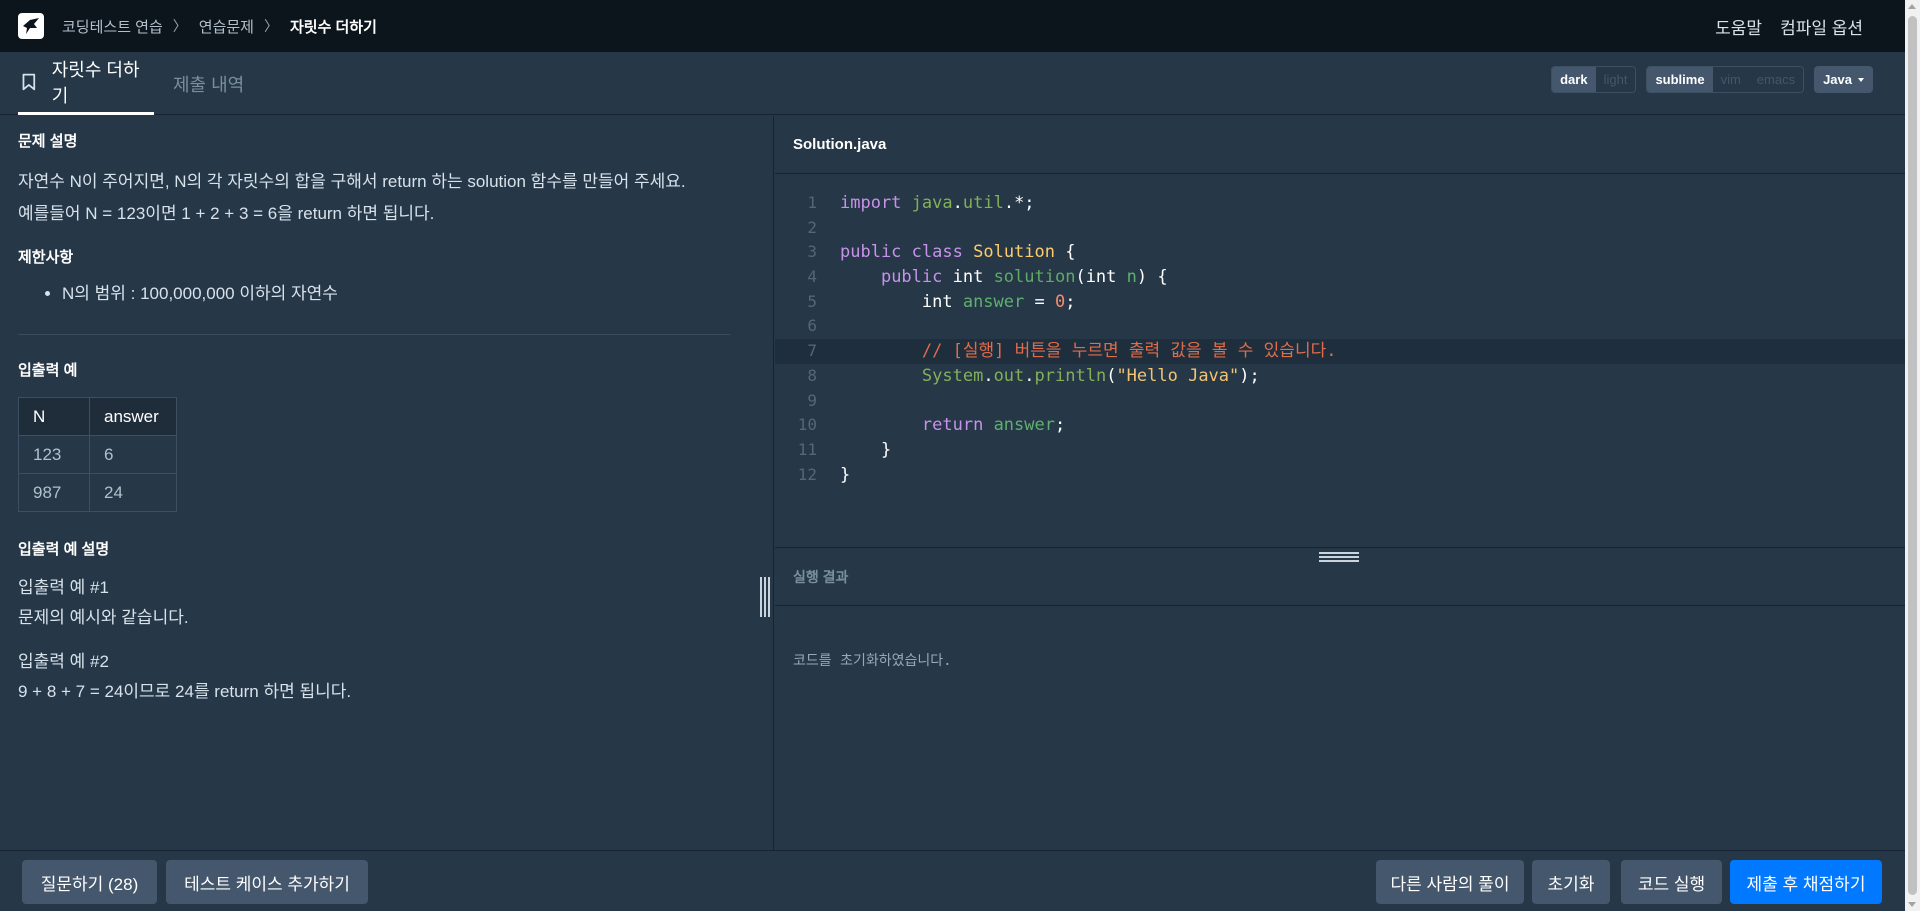 The width and height of the screenshot is (1920, 911). I want to click on scroll-down-icon, so click(1912, 904).